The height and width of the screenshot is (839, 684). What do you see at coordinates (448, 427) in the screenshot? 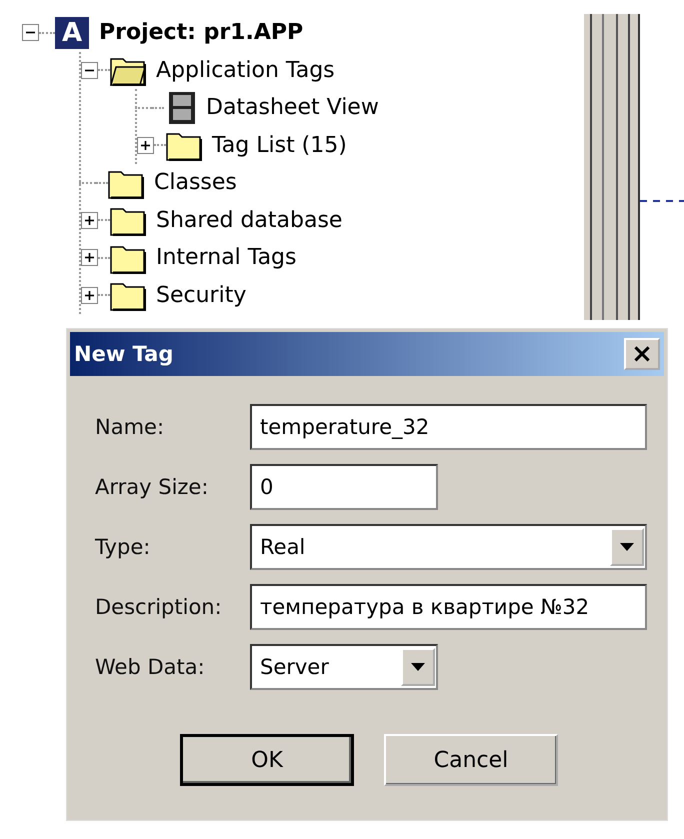
I see `input-field: temperature_32` at bounding box center [448, 427].